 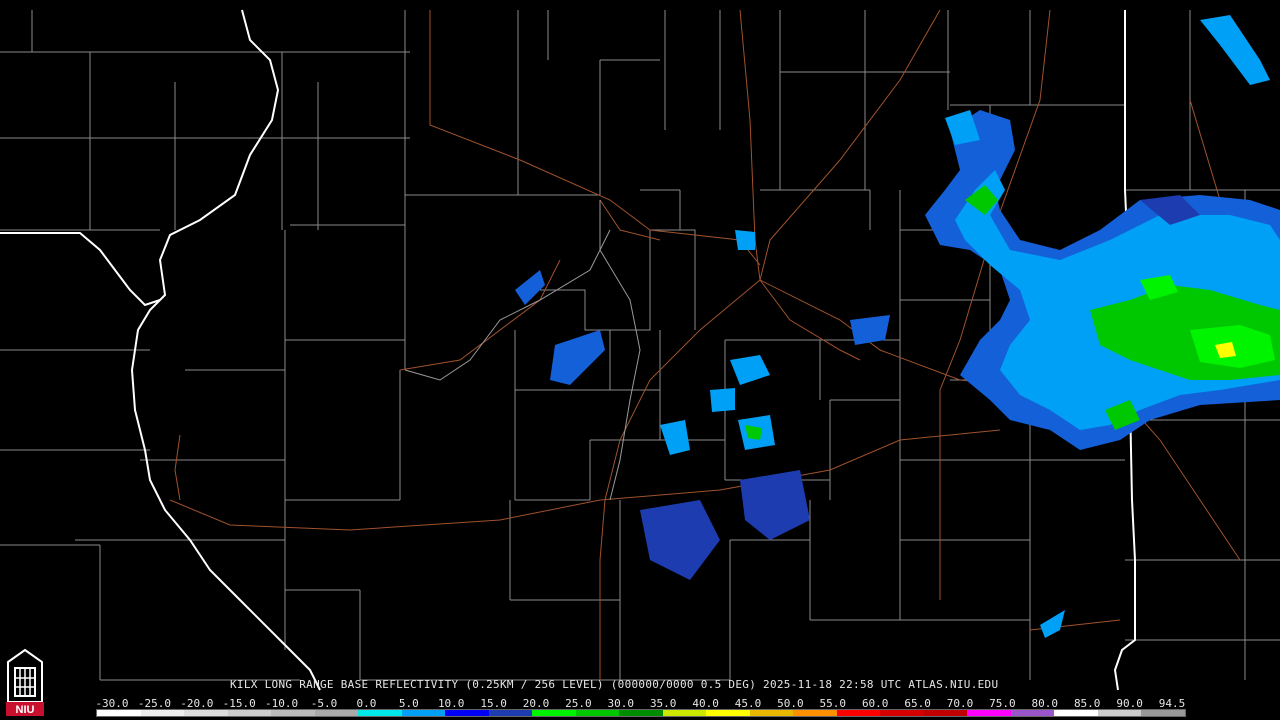 I want to click on reflectivity-color-bar, so click(x=641, y=713).